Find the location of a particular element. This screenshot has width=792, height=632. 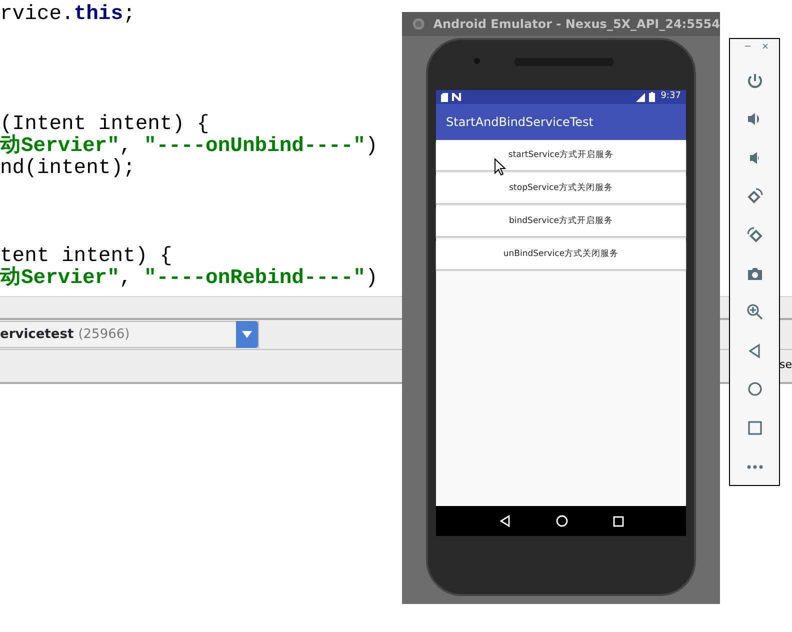

rotate-left-icon is located at coordinates (755, 196).